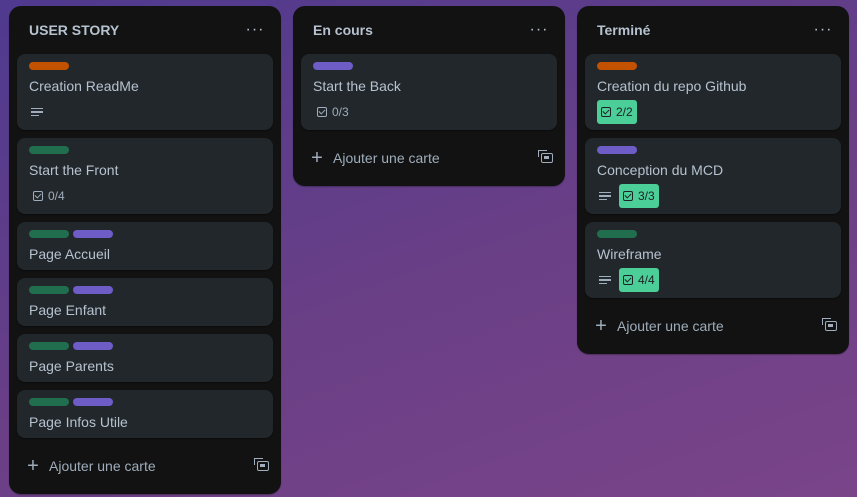 Image resolution: width=857 pixels, height=497 pixels. What do you see at coordinates (145, 358) in the screenshot?
I see `card-page-parents: Page Parents` at bounding box center [145, 358].